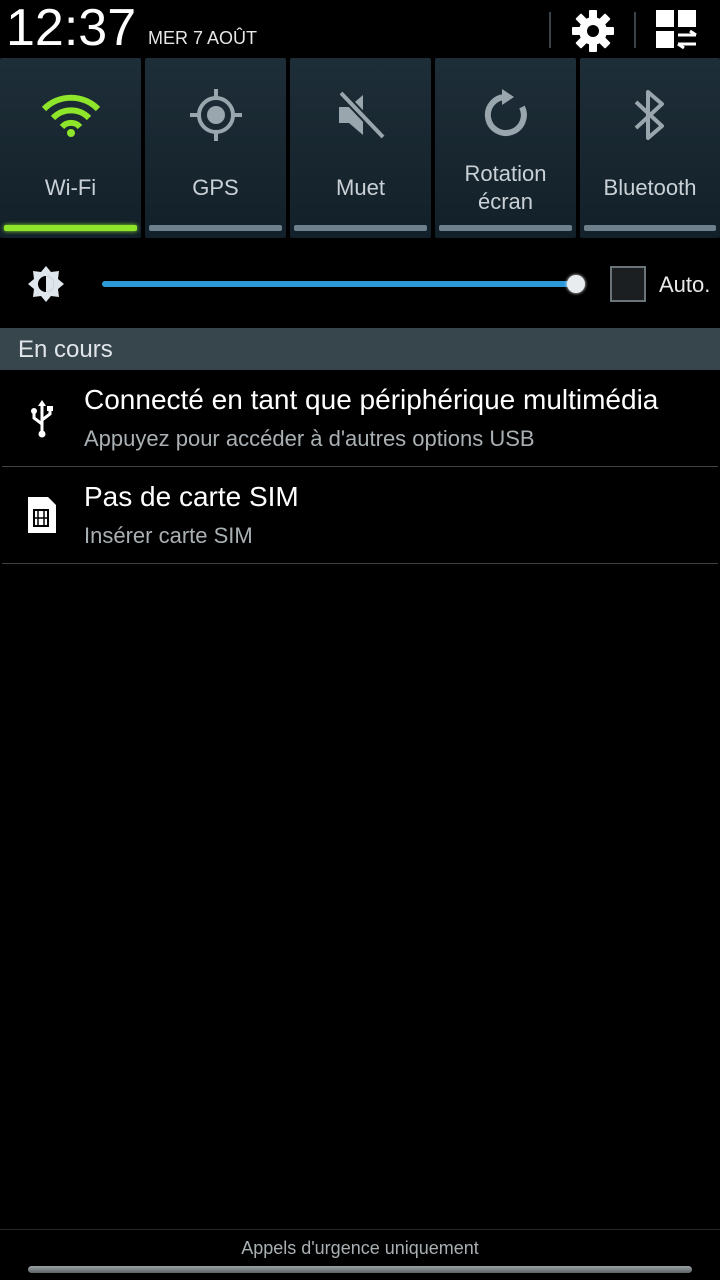 The image size is (720, 1280). What do you see at coordinates (650, 187) in the screenshot?
I see `toggle-label: Bluetooth` at bounding box center [650, 187].